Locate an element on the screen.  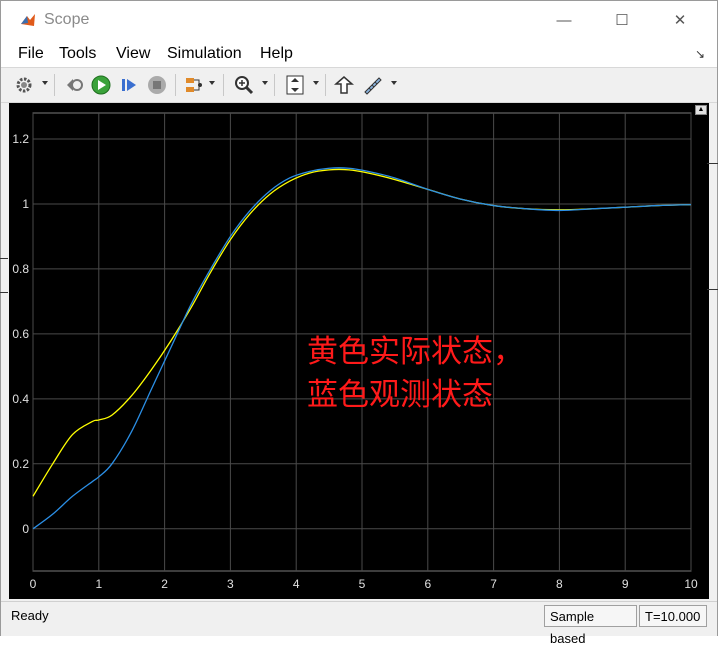
close-icon: ✕ is located at coordinates (680, 20).